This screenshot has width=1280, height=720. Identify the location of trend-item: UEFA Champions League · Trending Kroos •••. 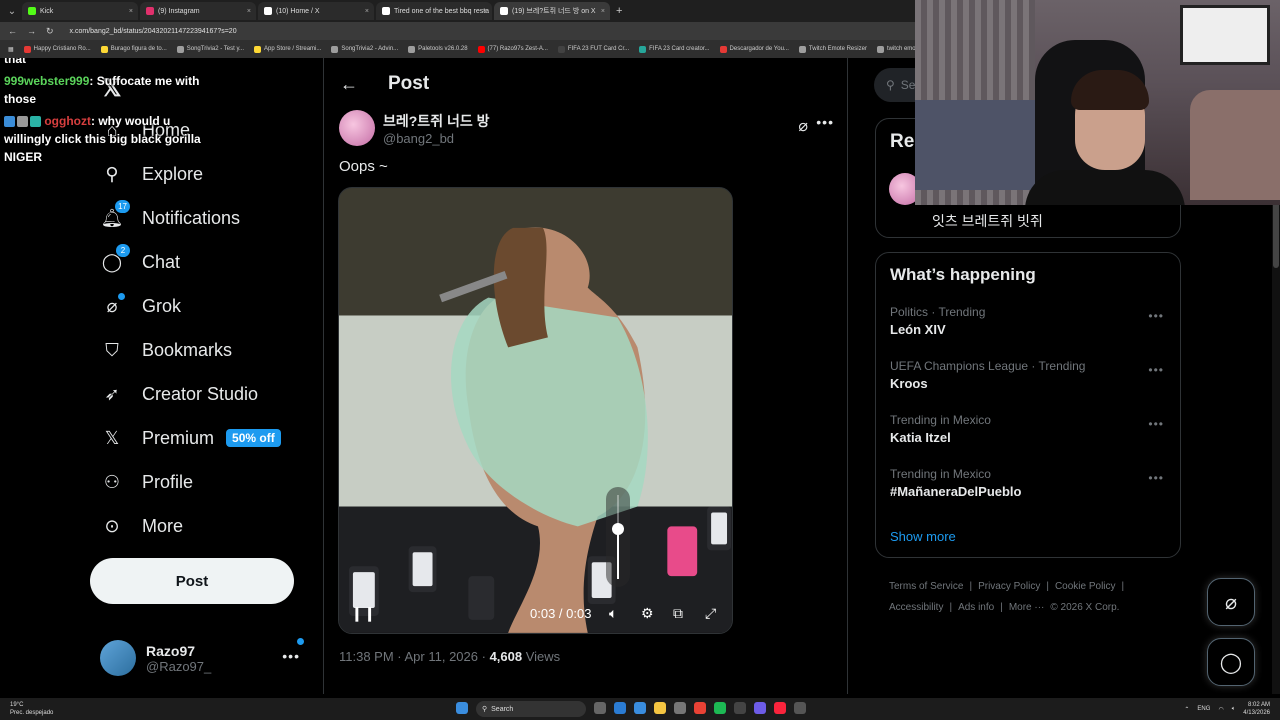
(1030, 379).